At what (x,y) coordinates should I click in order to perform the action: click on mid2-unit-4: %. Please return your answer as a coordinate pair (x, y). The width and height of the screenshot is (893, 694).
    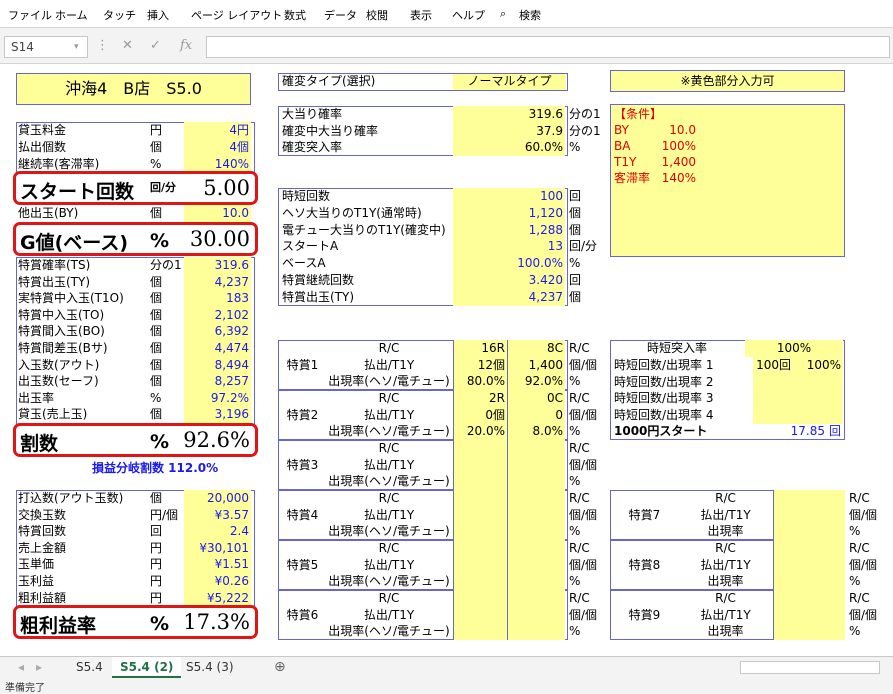
    Looking at the image, I should click on (575, 263).